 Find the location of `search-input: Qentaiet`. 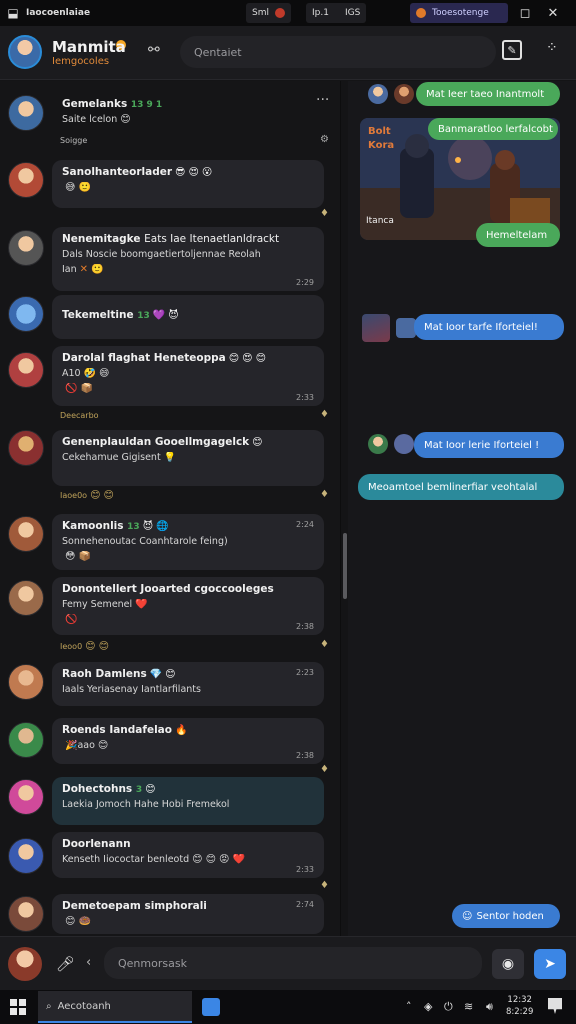

search-input: Qentaiet is located at coordinates (338, 52).